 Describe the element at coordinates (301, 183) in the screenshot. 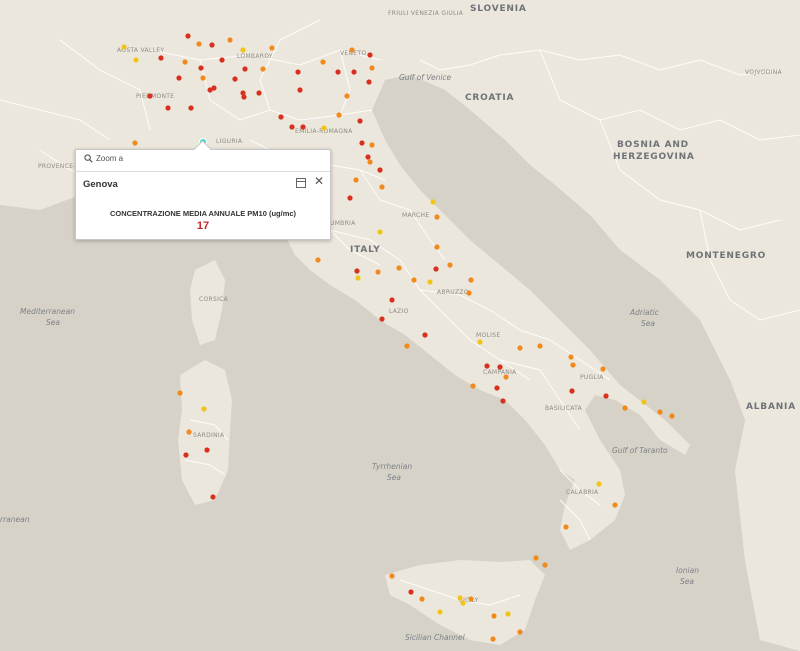

I see `dock-icon` at that location.